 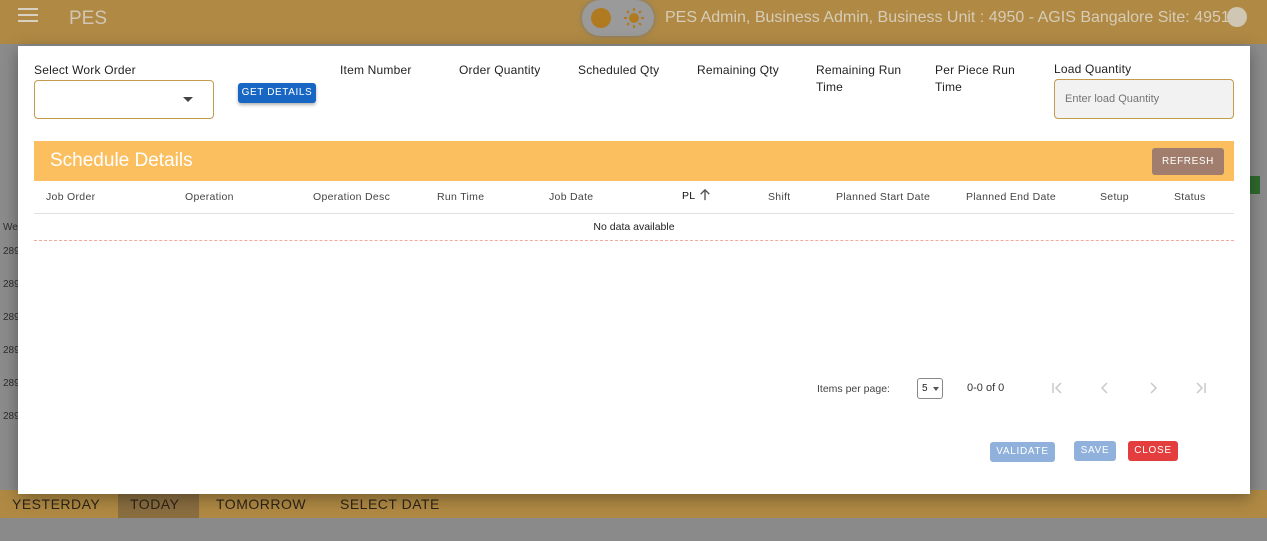 I want to click on tab-select-date: SELECT DATE, so click(x=390, y=504).